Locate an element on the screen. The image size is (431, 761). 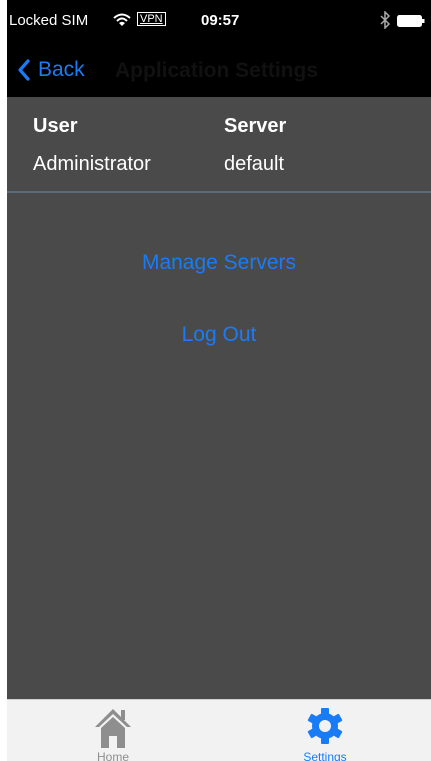
status-time: 09:57 is located at coordinates (220, 20).